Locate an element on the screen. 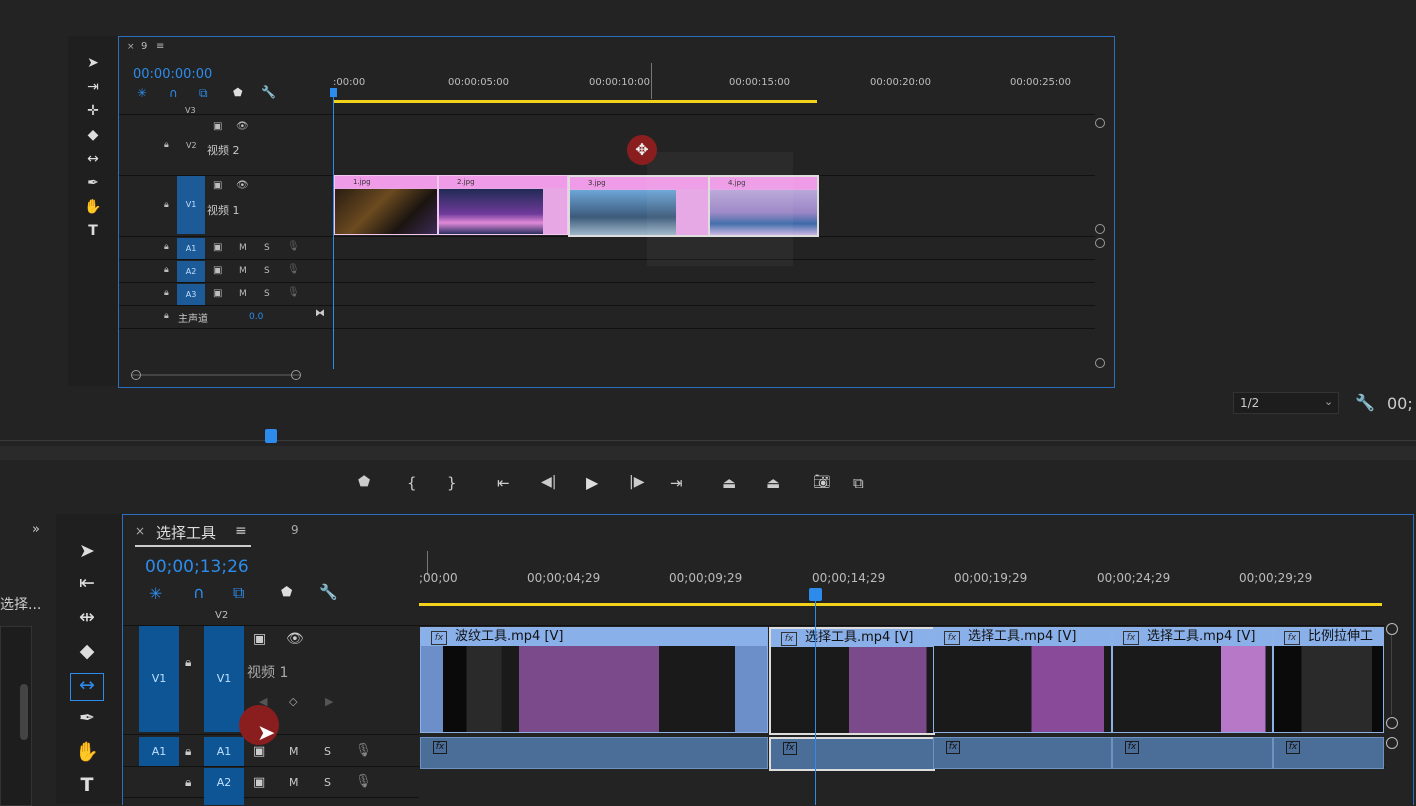 This screenshot has width=1416, height=806. clip-2: 2.jpg is located at coordinates (503, 205).